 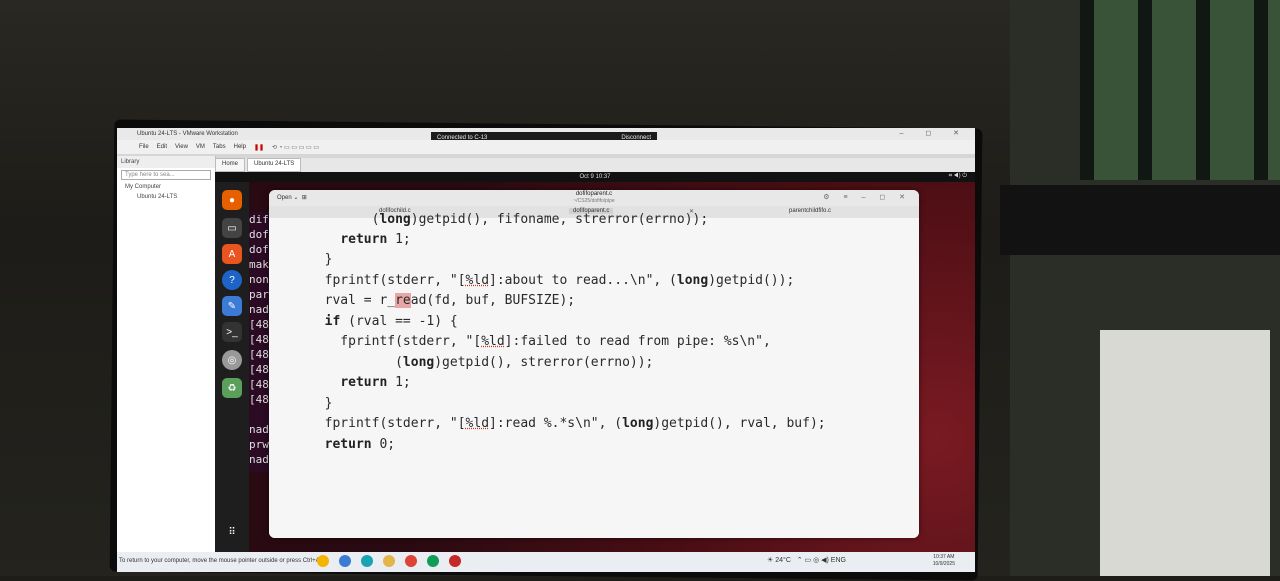 What do you see at coordinates (1140, 220) in the screenshot?
I see `shelf-divider` at bounding box center [1140, 220].